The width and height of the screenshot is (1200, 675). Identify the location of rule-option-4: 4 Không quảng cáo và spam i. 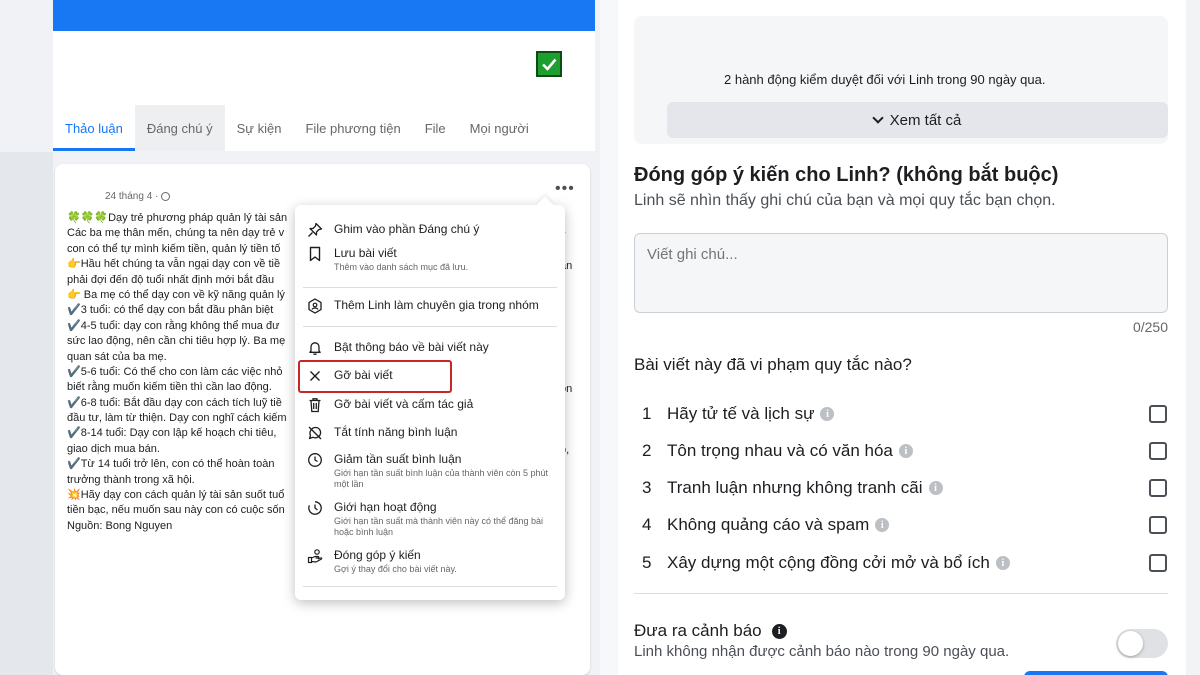
(901, 525).